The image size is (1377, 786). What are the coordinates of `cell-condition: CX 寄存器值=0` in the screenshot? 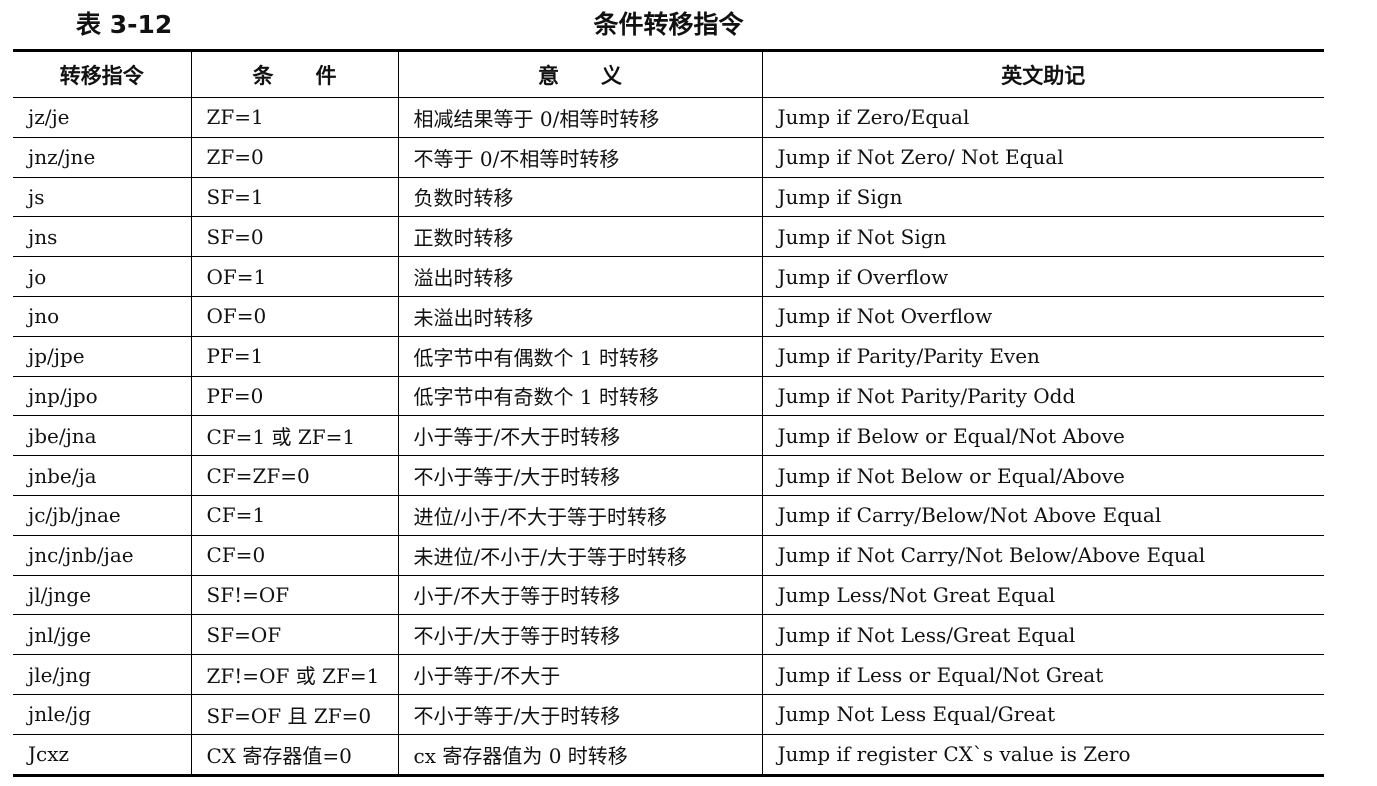 It's located at (294, 754).